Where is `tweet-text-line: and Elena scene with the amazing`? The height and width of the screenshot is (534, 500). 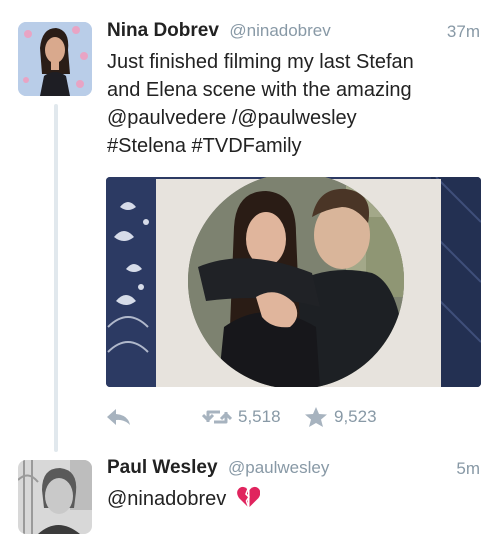 tweet-text-line: and Elena scene with the amazing is located at coordinates (259, 90).